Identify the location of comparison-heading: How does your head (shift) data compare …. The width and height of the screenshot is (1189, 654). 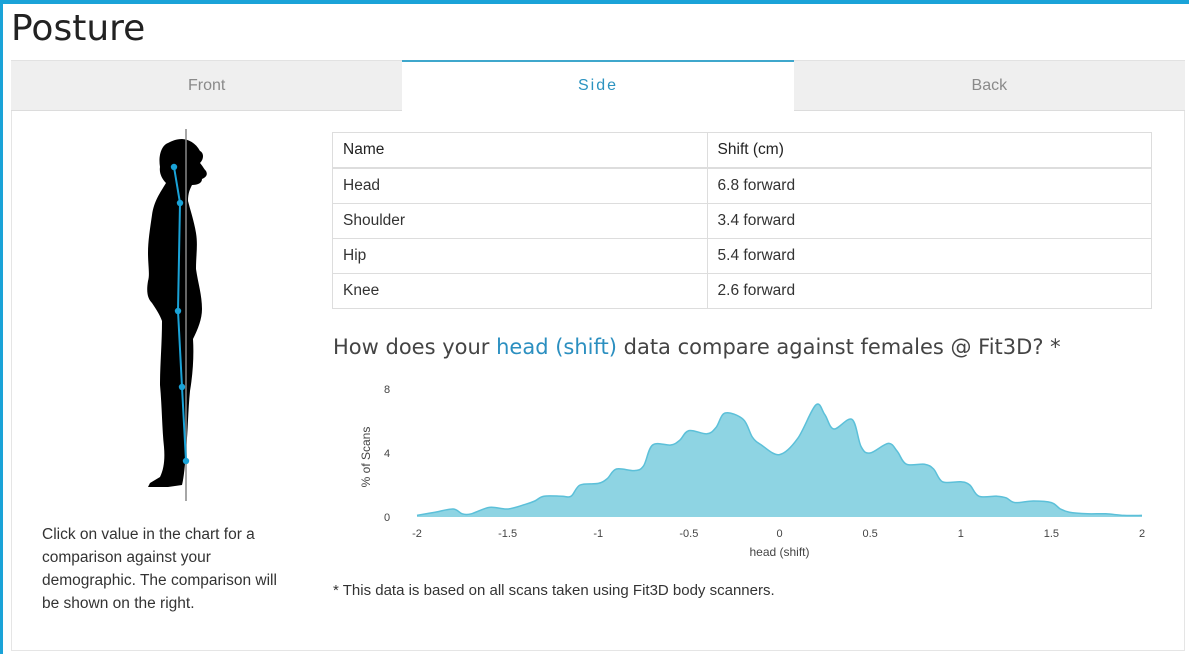
(697, 347).